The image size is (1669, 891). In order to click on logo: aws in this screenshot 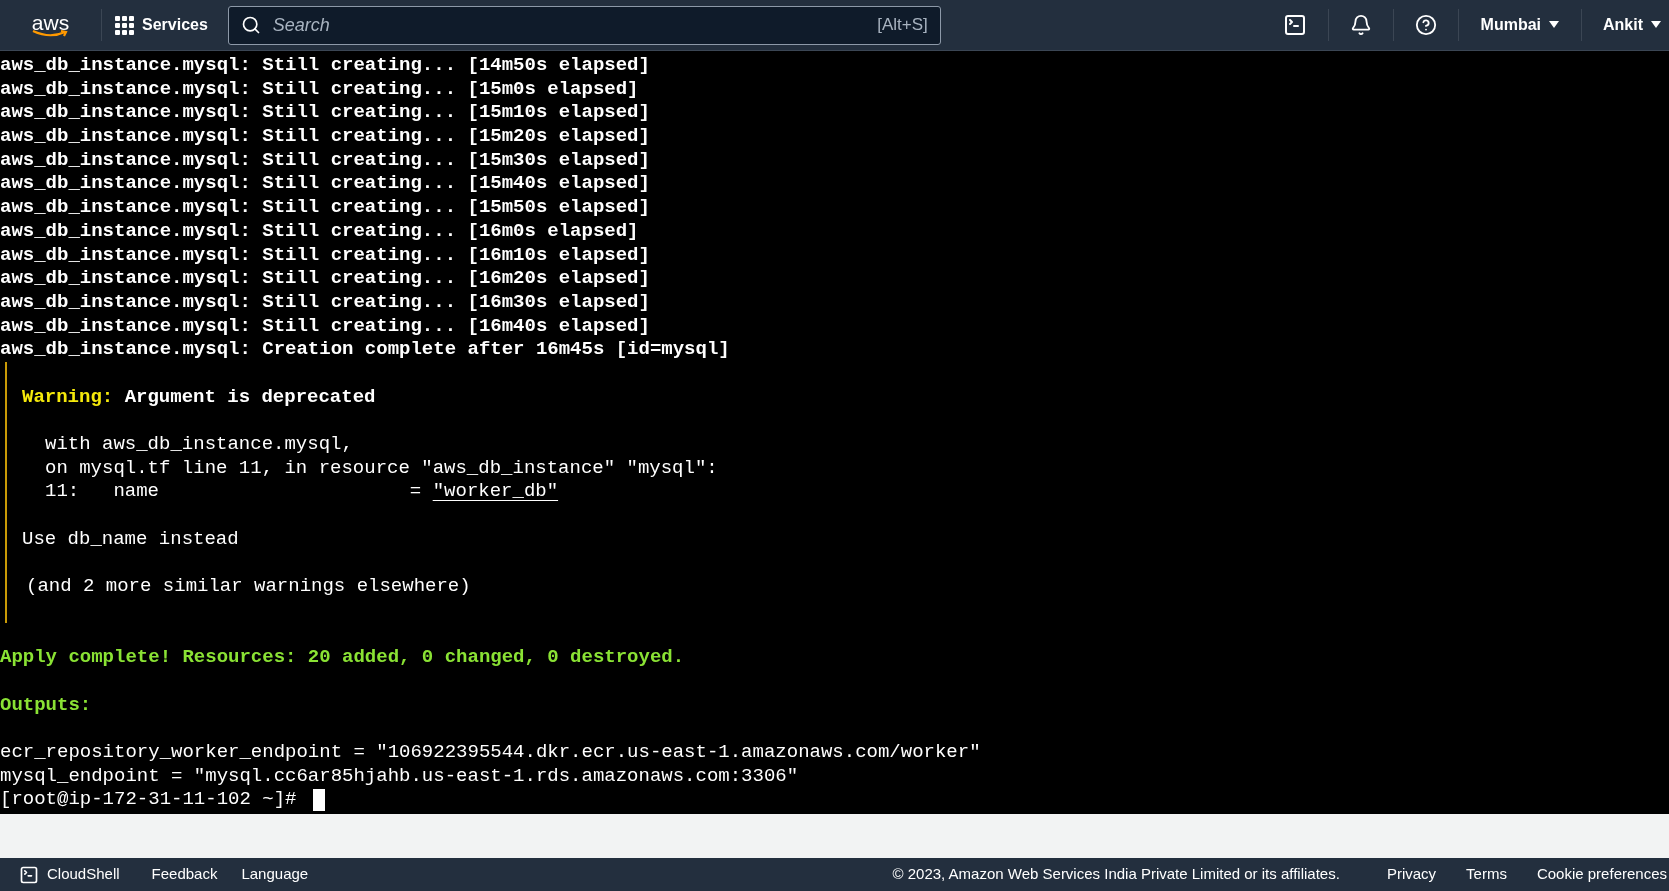, I will do `click(50, 25)`.